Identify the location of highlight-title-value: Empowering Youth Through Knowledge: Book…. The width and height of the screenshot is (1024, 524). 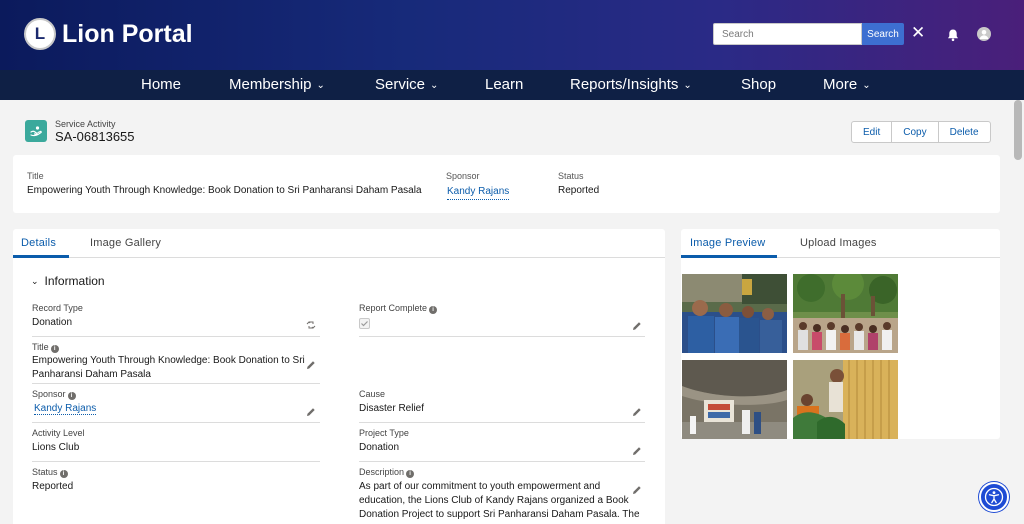
(224, 190).